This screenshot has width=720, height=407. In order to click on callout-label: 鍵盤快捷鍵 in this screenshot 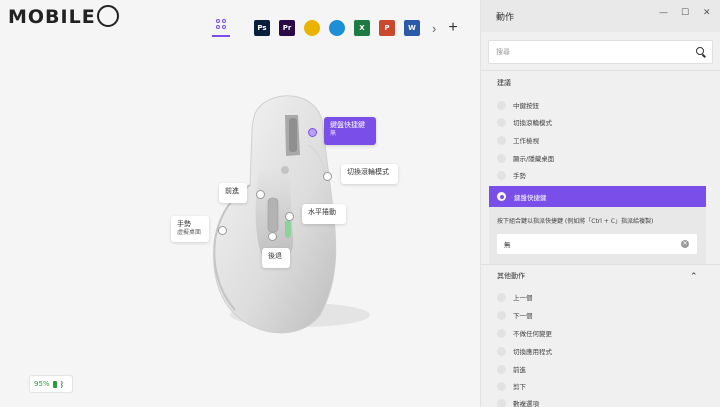, I will do `click(347, 125)`.